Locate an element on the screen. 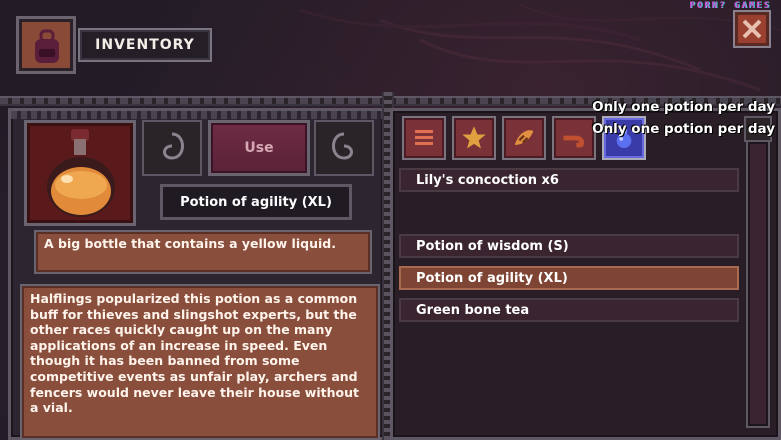 The height and width of the screenshot is (440, 781). tab-favorites is located at coordinates (474, 138).